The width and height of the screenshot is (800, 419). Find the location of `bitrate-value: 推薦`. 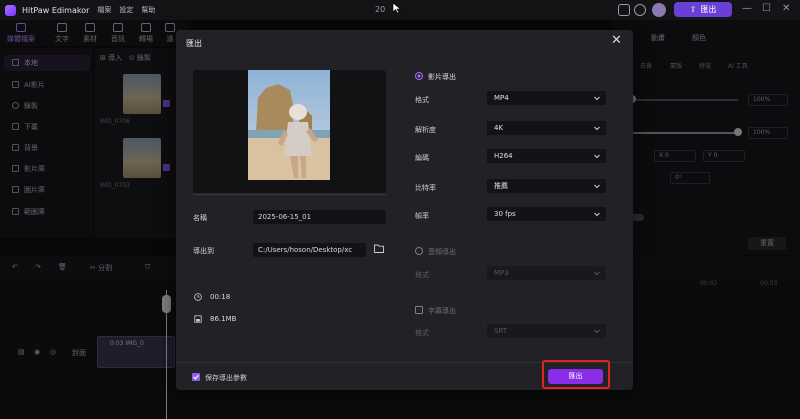

bitrate-value: 推薦 is located at coordinates (501, 186).